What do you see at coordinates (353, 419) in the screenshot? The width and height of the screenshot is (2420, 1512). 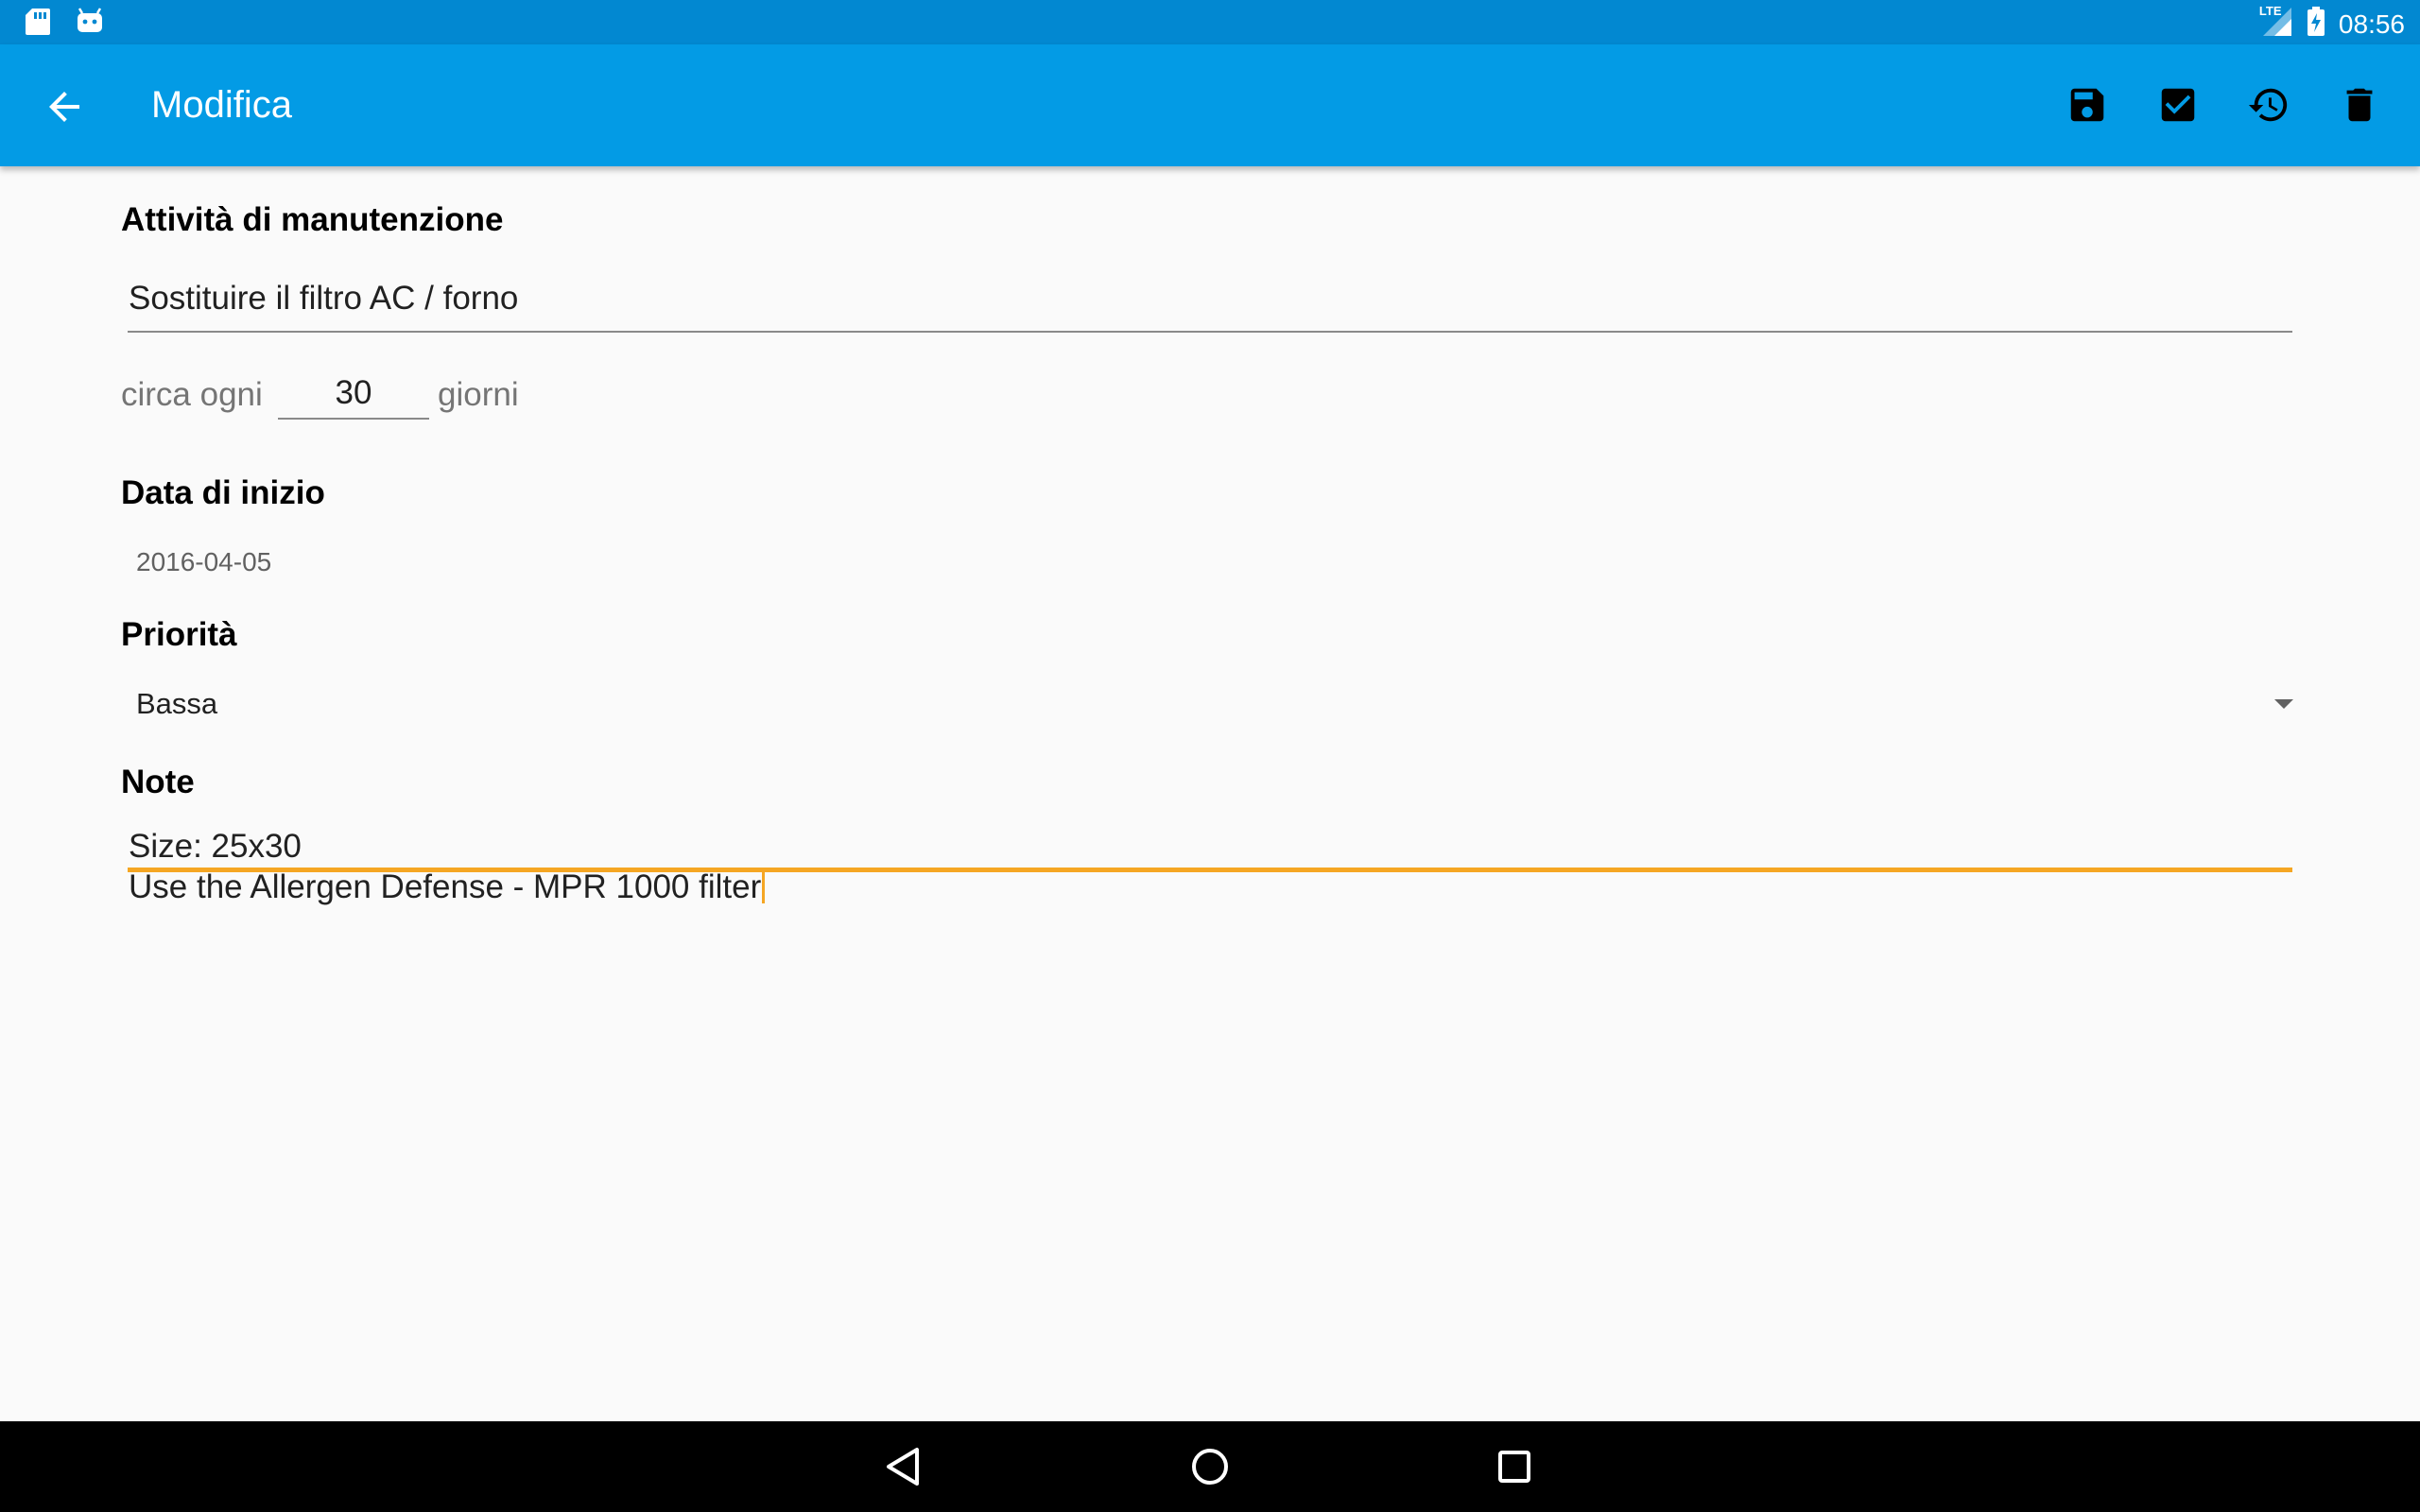 I see `interval-input-underline` at bounding box center [353, 419].